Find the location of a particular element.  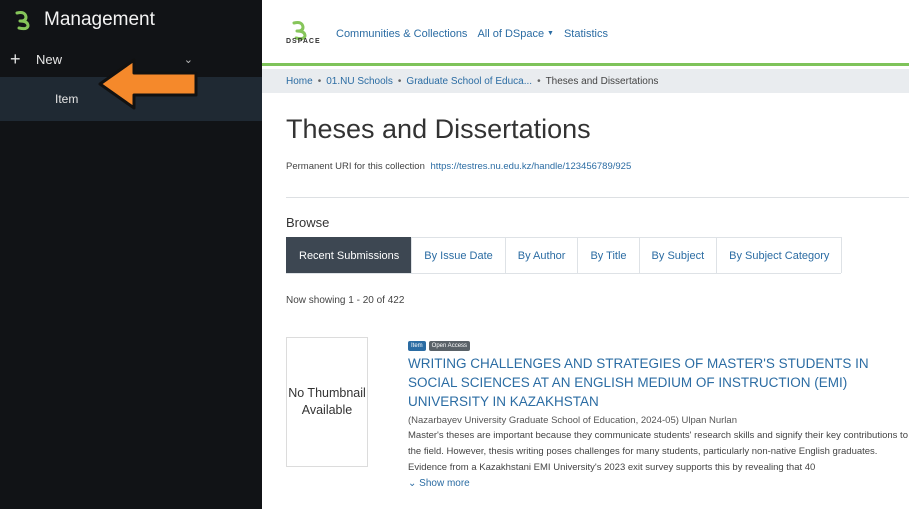

breadcrumb-schools: 01.NU Schools is located at coordinates (359, 81).